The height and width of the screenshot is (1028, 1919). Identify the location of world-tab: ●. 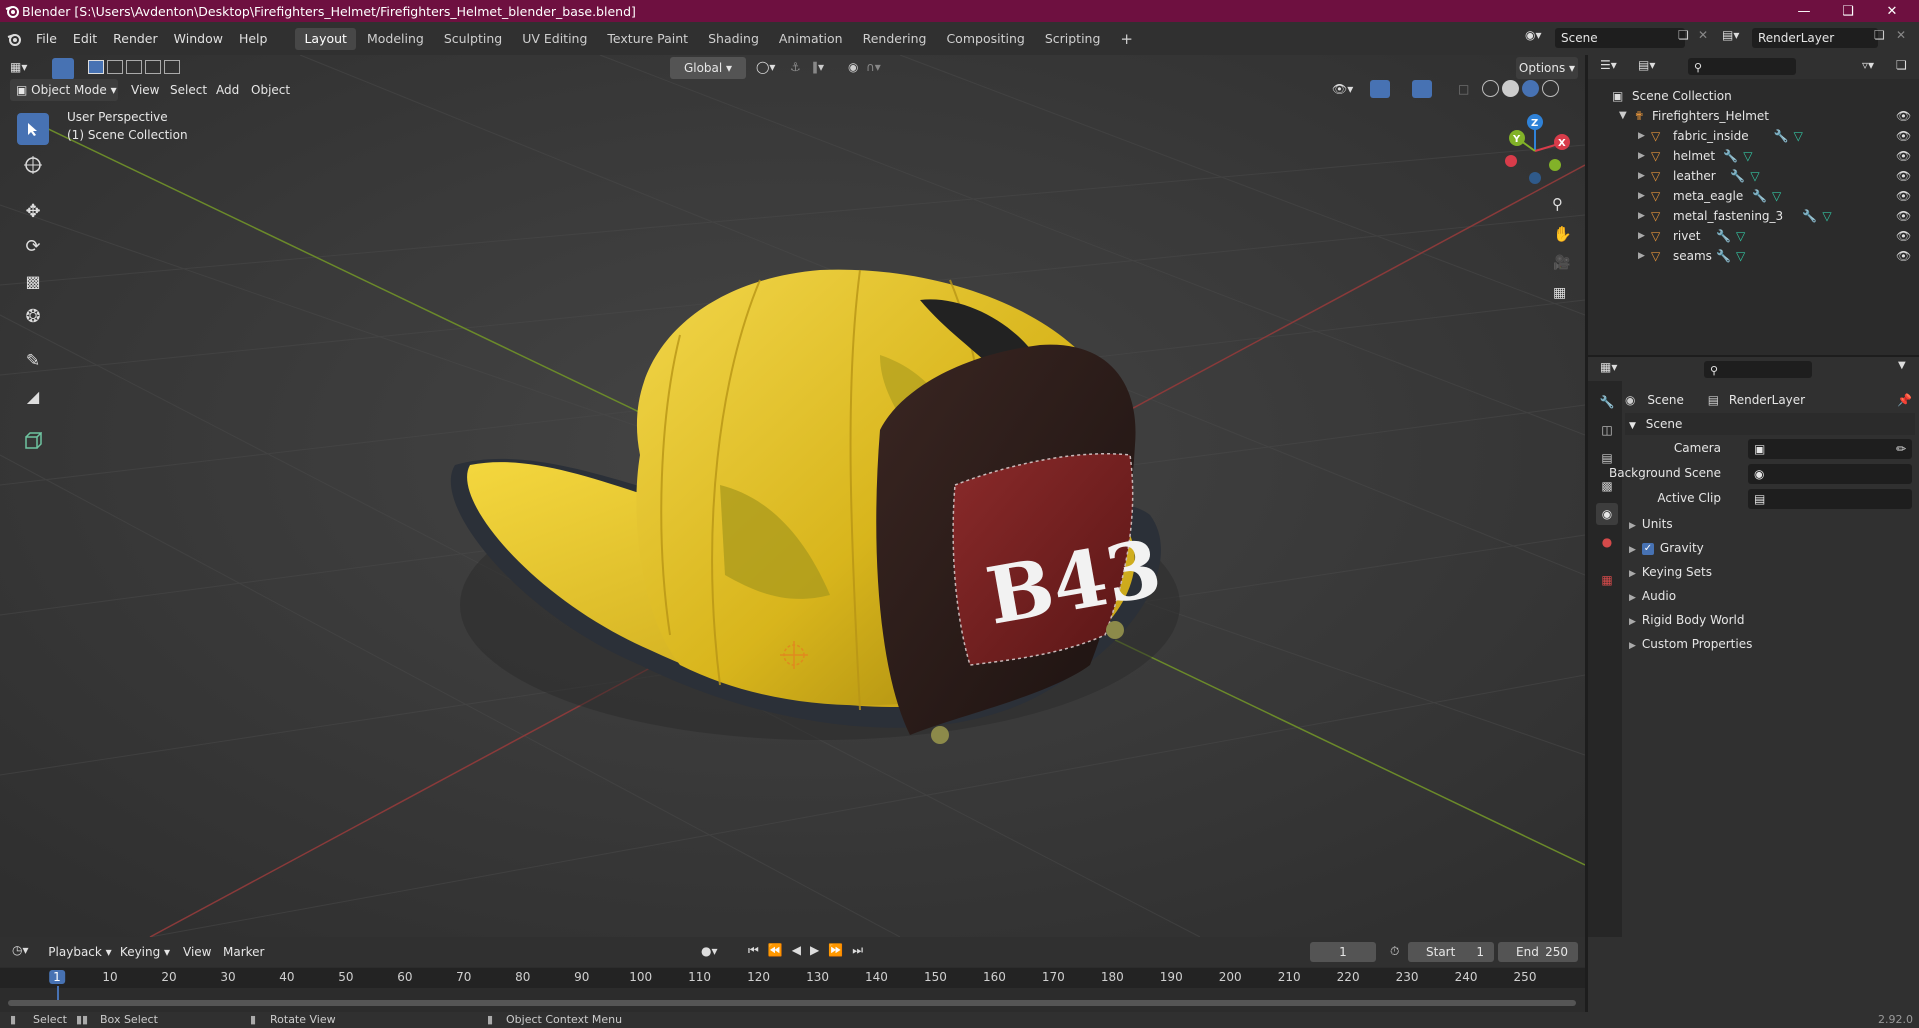
(1607, 542).